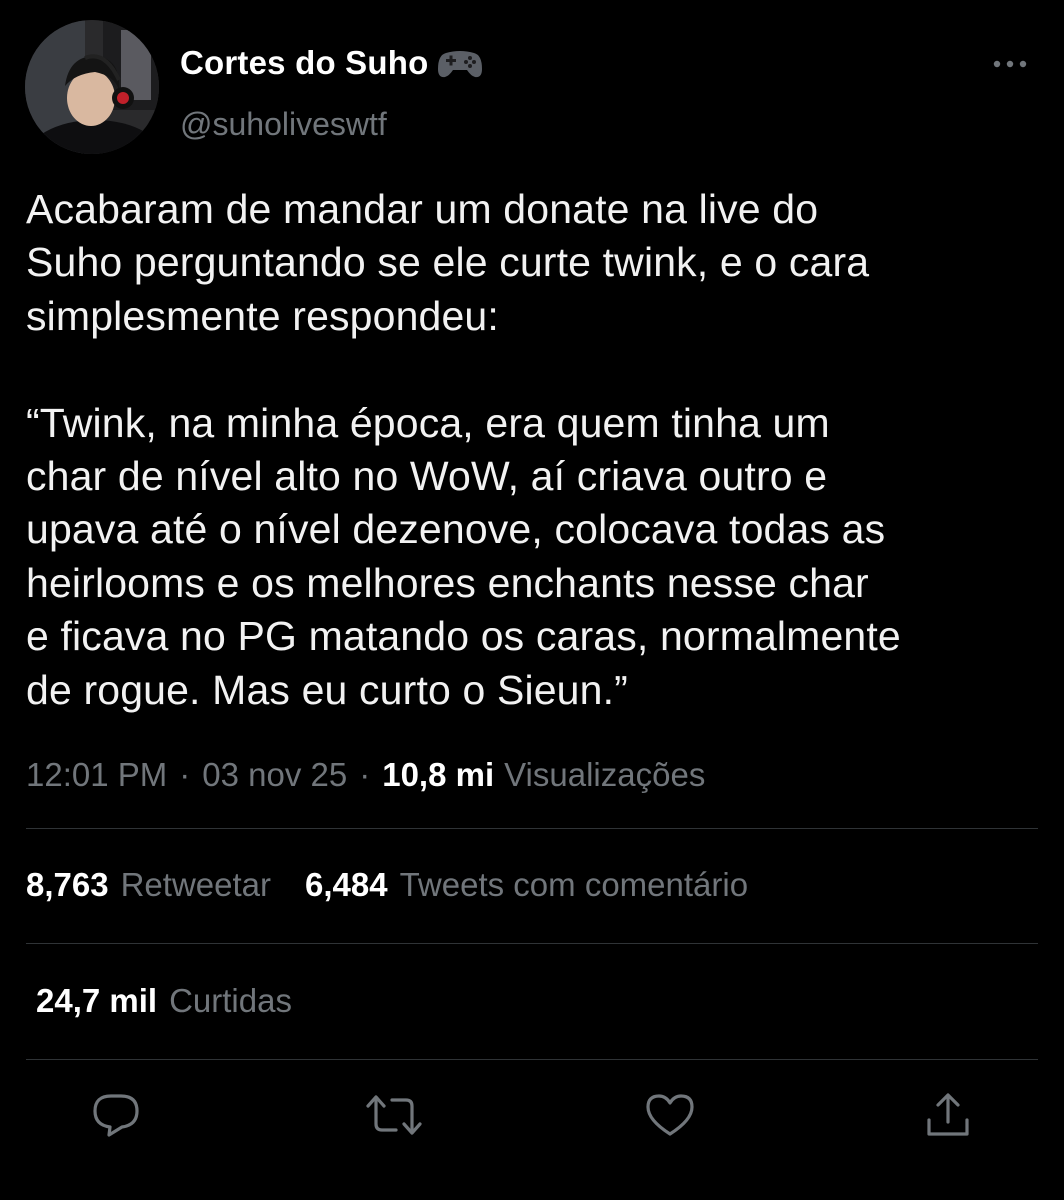 The width and height of the screenshot is (1064, 1200). Describe the element at coordinates (96, 775) in the screenshot. I see `tweet-time: 12:01 PM` at that location.